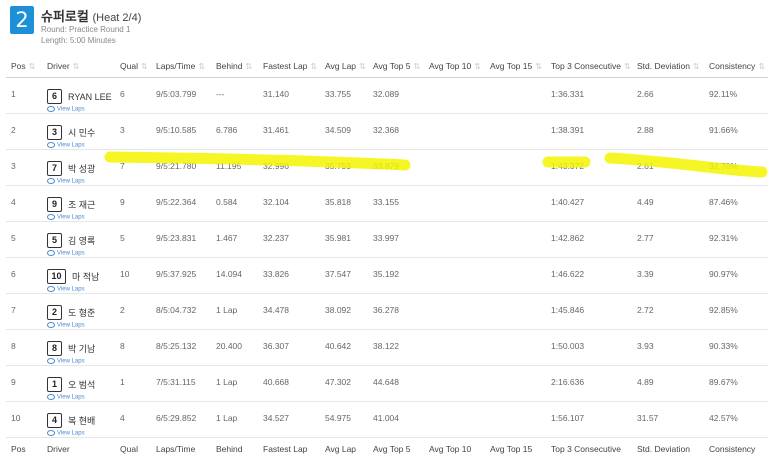 Image resolution: width=773 pixels, height=460 pixels. Describe the element at coordinates (589, 348) in the screenshot. I see `top3c-cell: 1:50.003` at that location.